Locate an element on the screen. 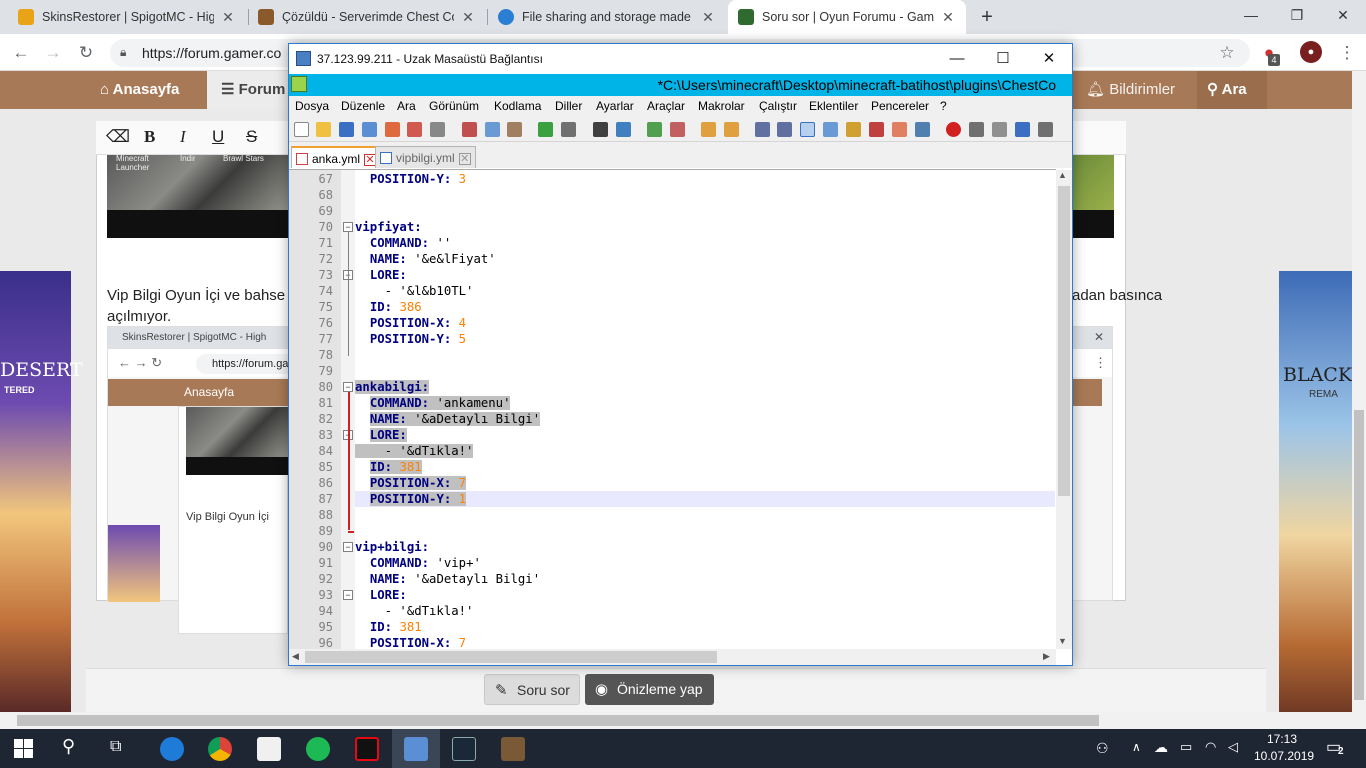 The height and width of the screenshot is (768, 1366). menu-makrolar: Makrolar is located at coordinates (721, 106).